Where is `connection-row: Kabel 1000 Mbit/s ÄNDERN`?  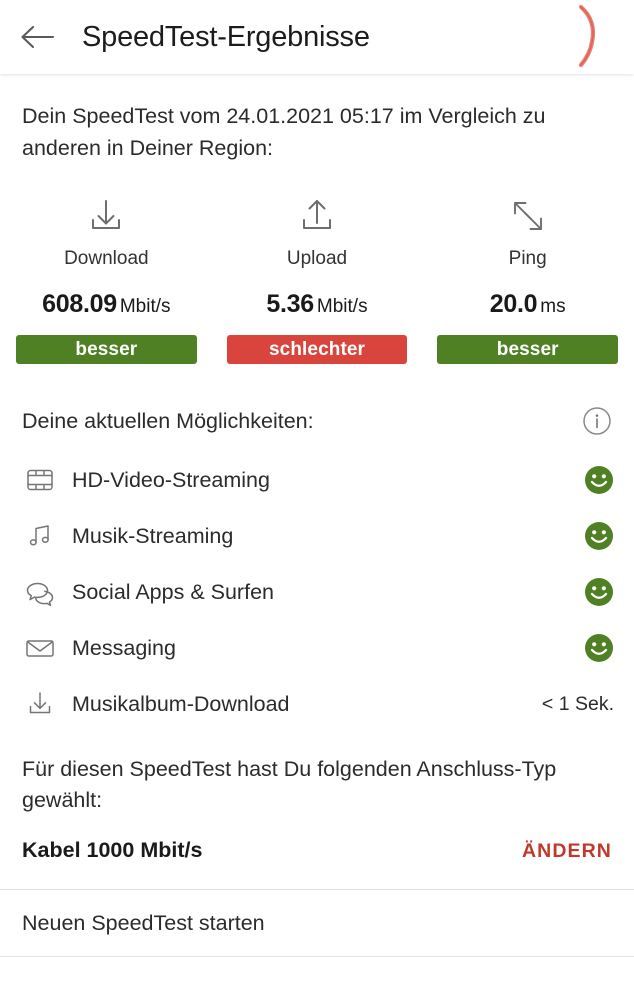
connection-row: Kabel 1000 Mbit/s ÄNDERN is located at coordinates (317, 850).